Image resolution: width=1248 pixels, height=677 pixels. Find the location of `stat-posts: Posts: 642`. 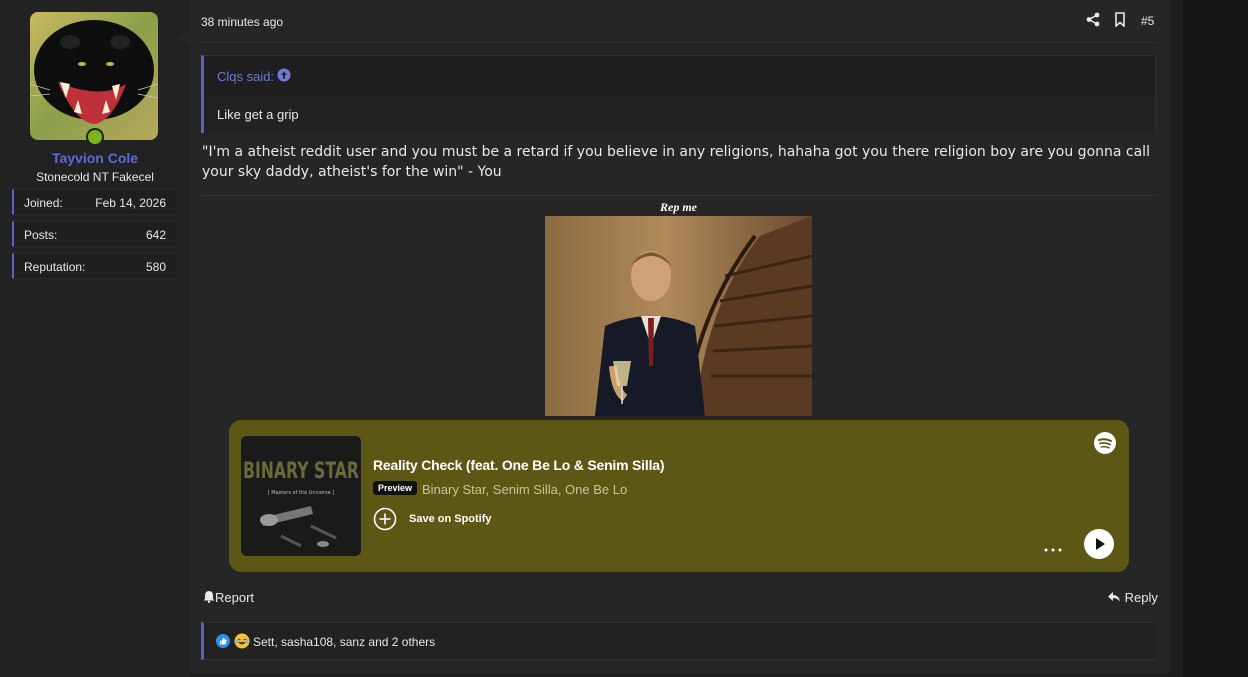

stat-posts: Posts: 642 is located at coordinates (94, 234).